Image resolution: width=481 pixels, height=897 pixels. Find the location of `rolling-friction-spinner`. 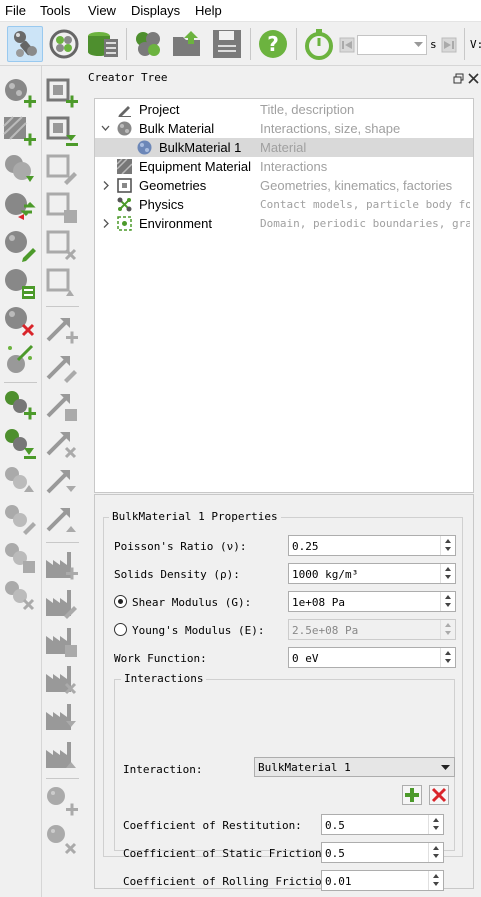

rolling-friction-spinner is located at coordinates (435, 880).